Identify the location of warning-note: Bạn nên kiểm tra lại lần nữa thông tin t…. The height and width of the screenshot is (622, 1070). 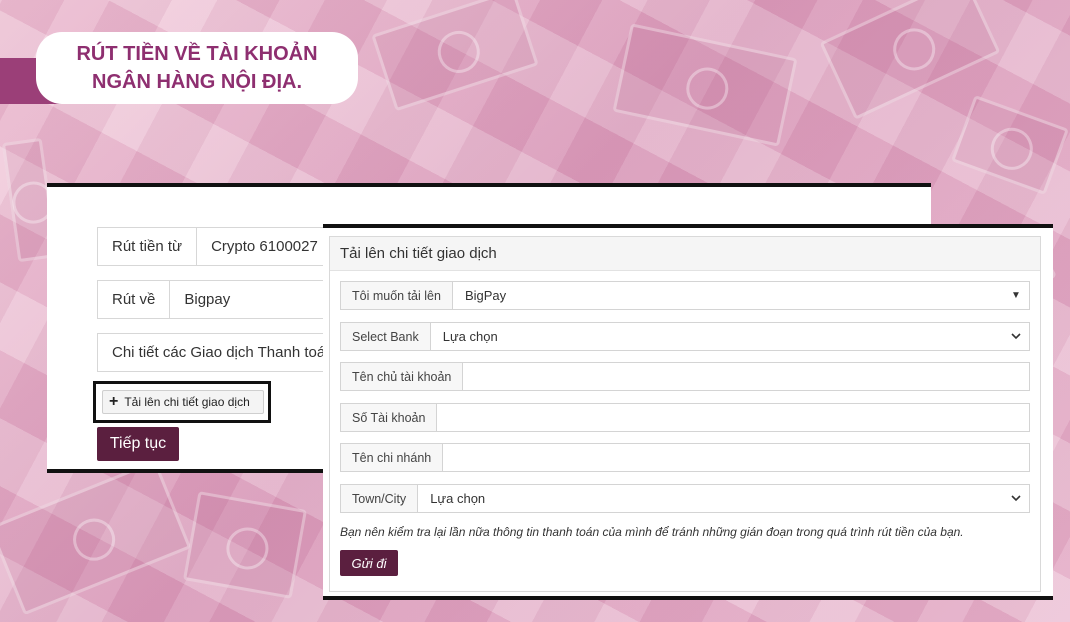
(652, 532).